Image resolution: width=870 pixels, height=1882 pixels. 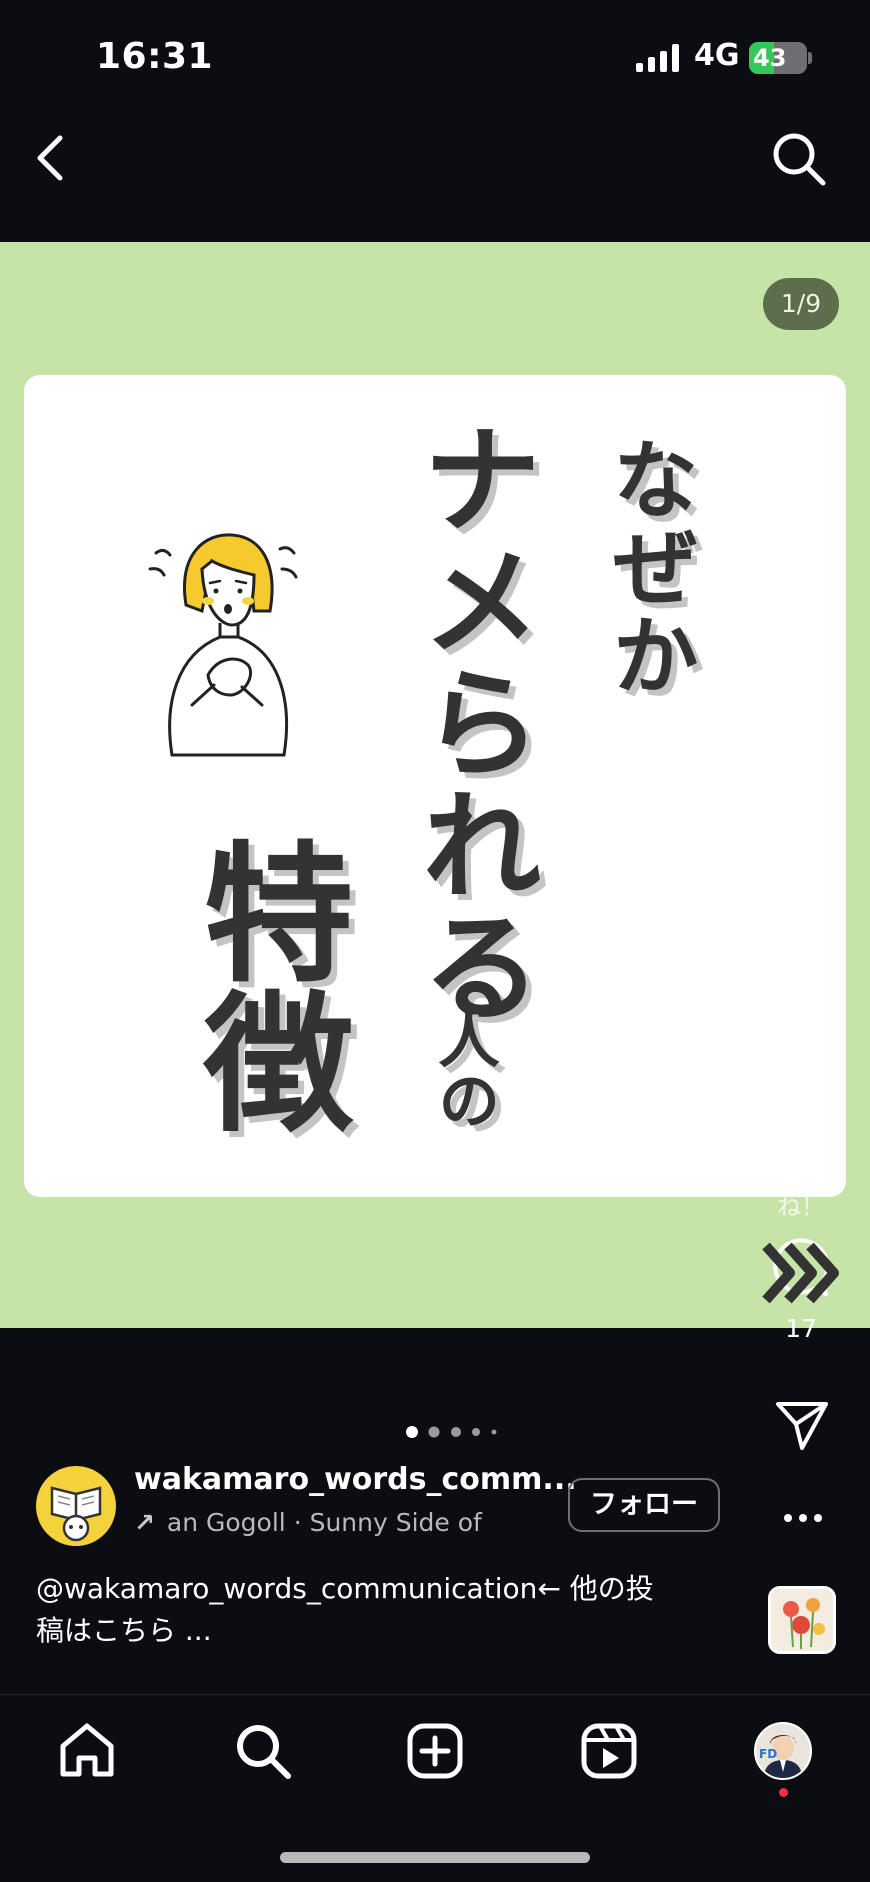 What do you see at coordinates (804, 1623) in the screenshot?
I see `flowers-icon` at bounding box center [804, 1623].